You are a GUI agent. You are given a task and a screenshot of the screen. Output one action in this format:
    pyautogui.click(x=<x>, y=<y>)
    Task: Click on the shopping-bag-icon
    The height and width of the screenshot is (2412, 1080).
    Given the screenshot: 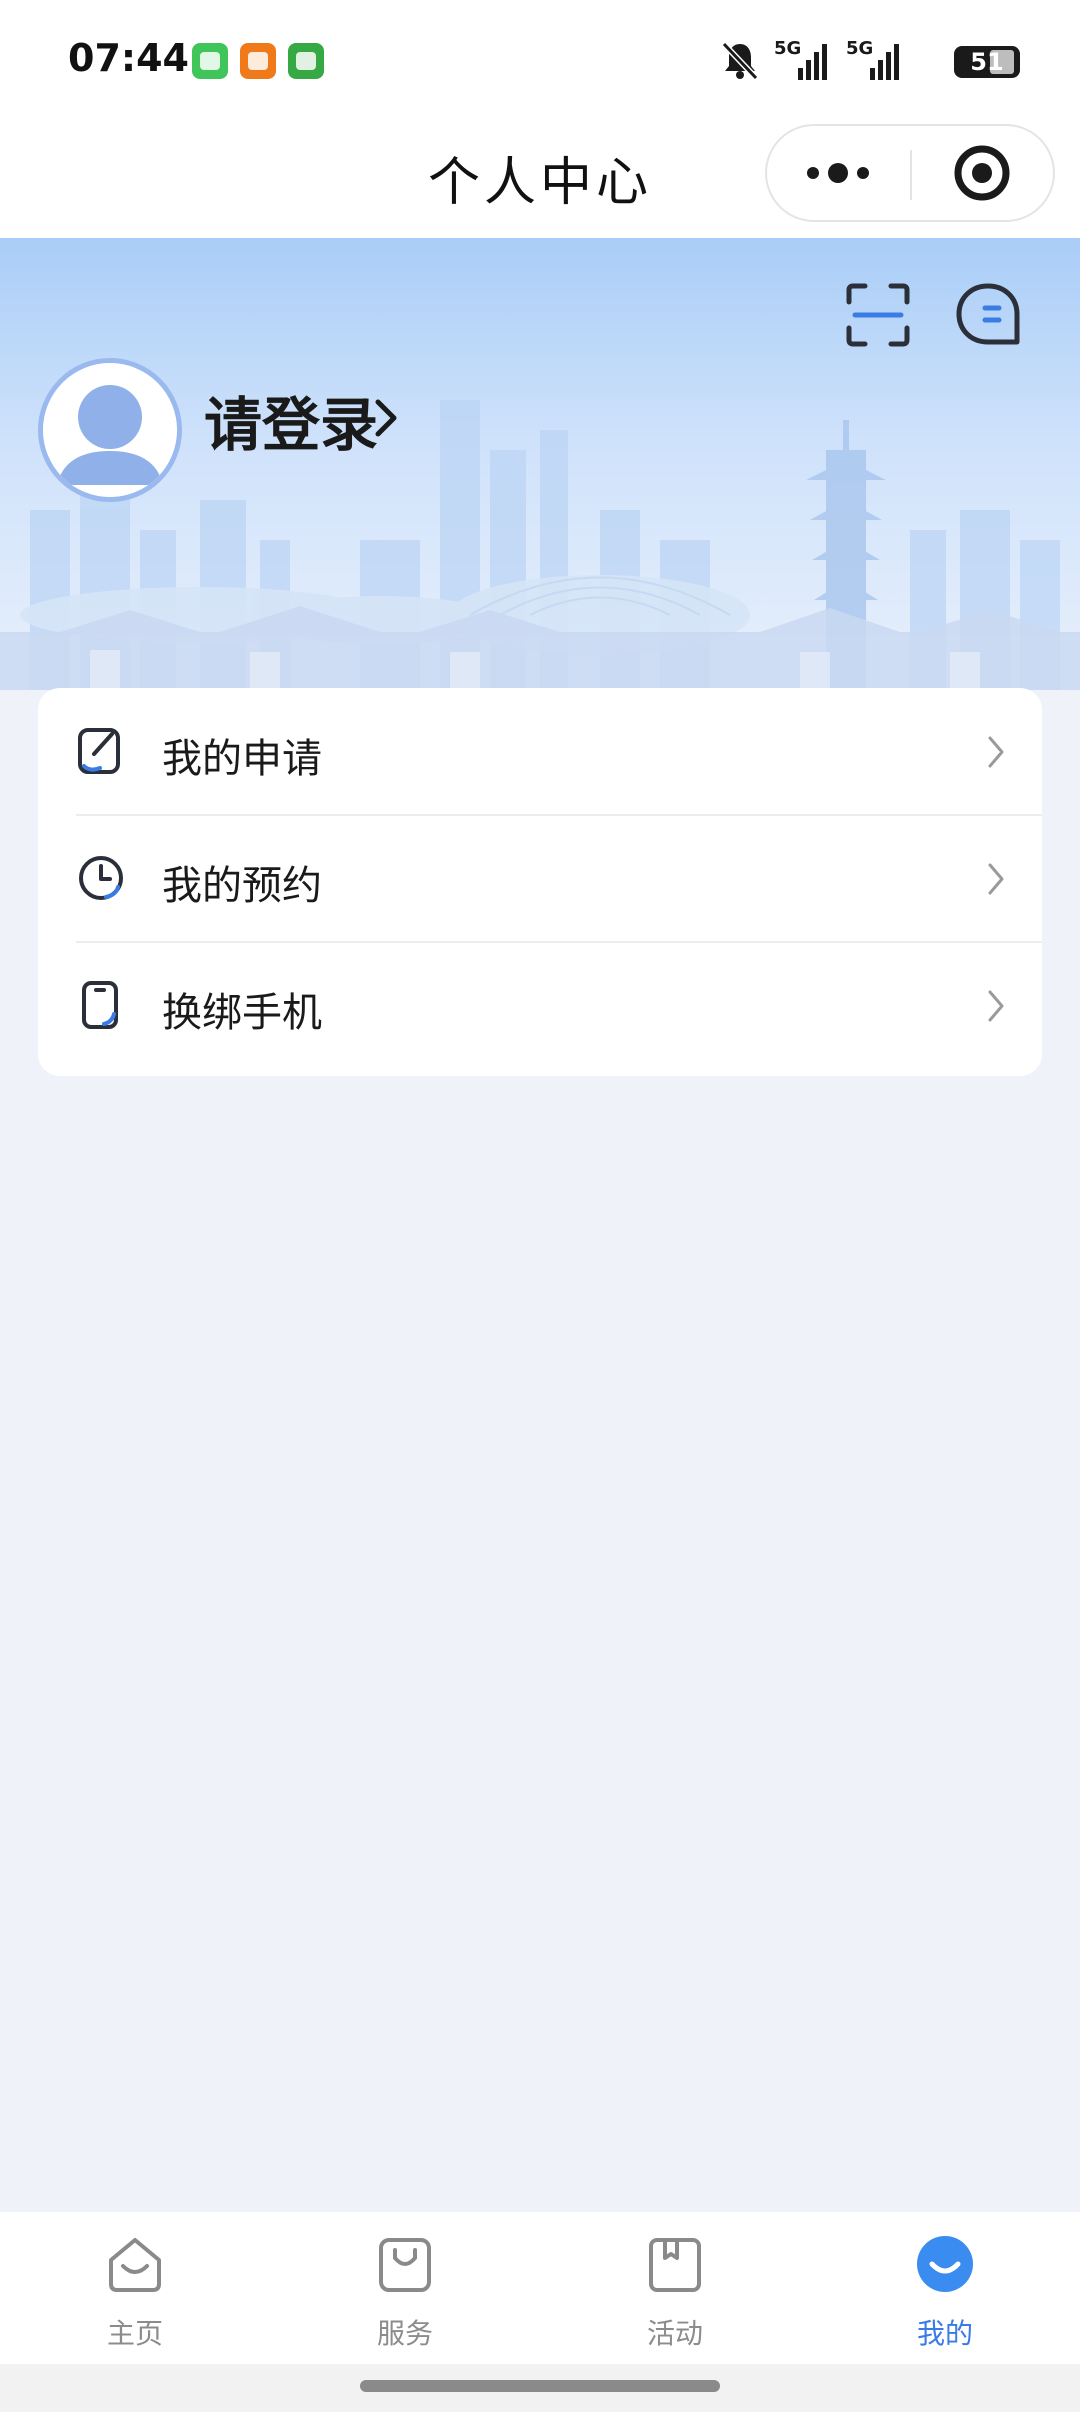 What is the action you would take?
    pyautogui.click(x=405, y=2265)
    